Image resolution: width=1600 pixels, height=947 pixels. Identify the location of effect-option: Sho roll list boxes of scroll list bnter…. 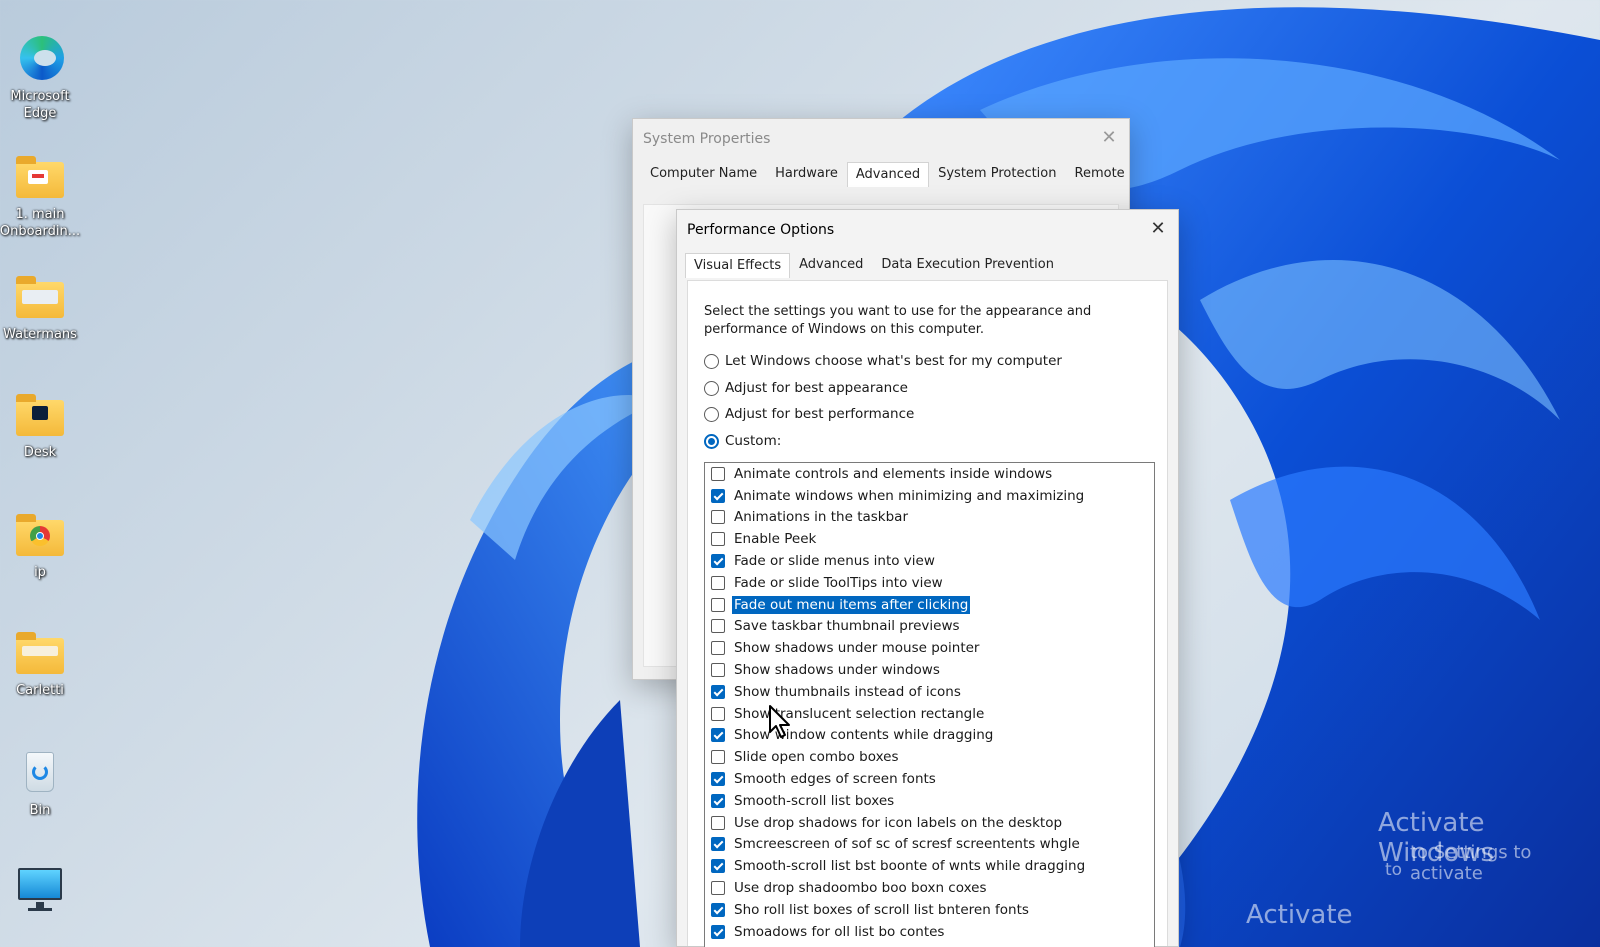
(929, 910).